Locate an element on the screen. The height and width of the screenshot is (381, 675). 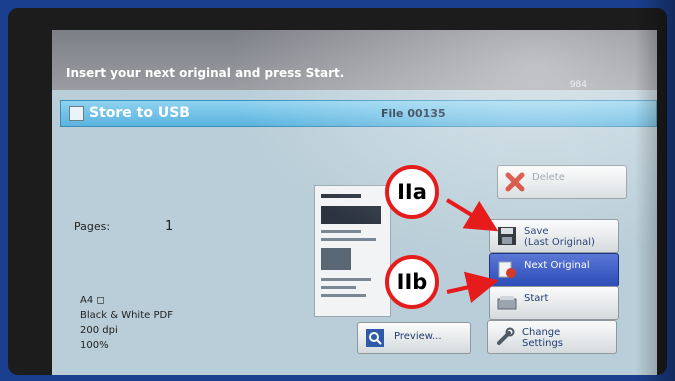
arrow-to-start is located at coordinates (472, 287).